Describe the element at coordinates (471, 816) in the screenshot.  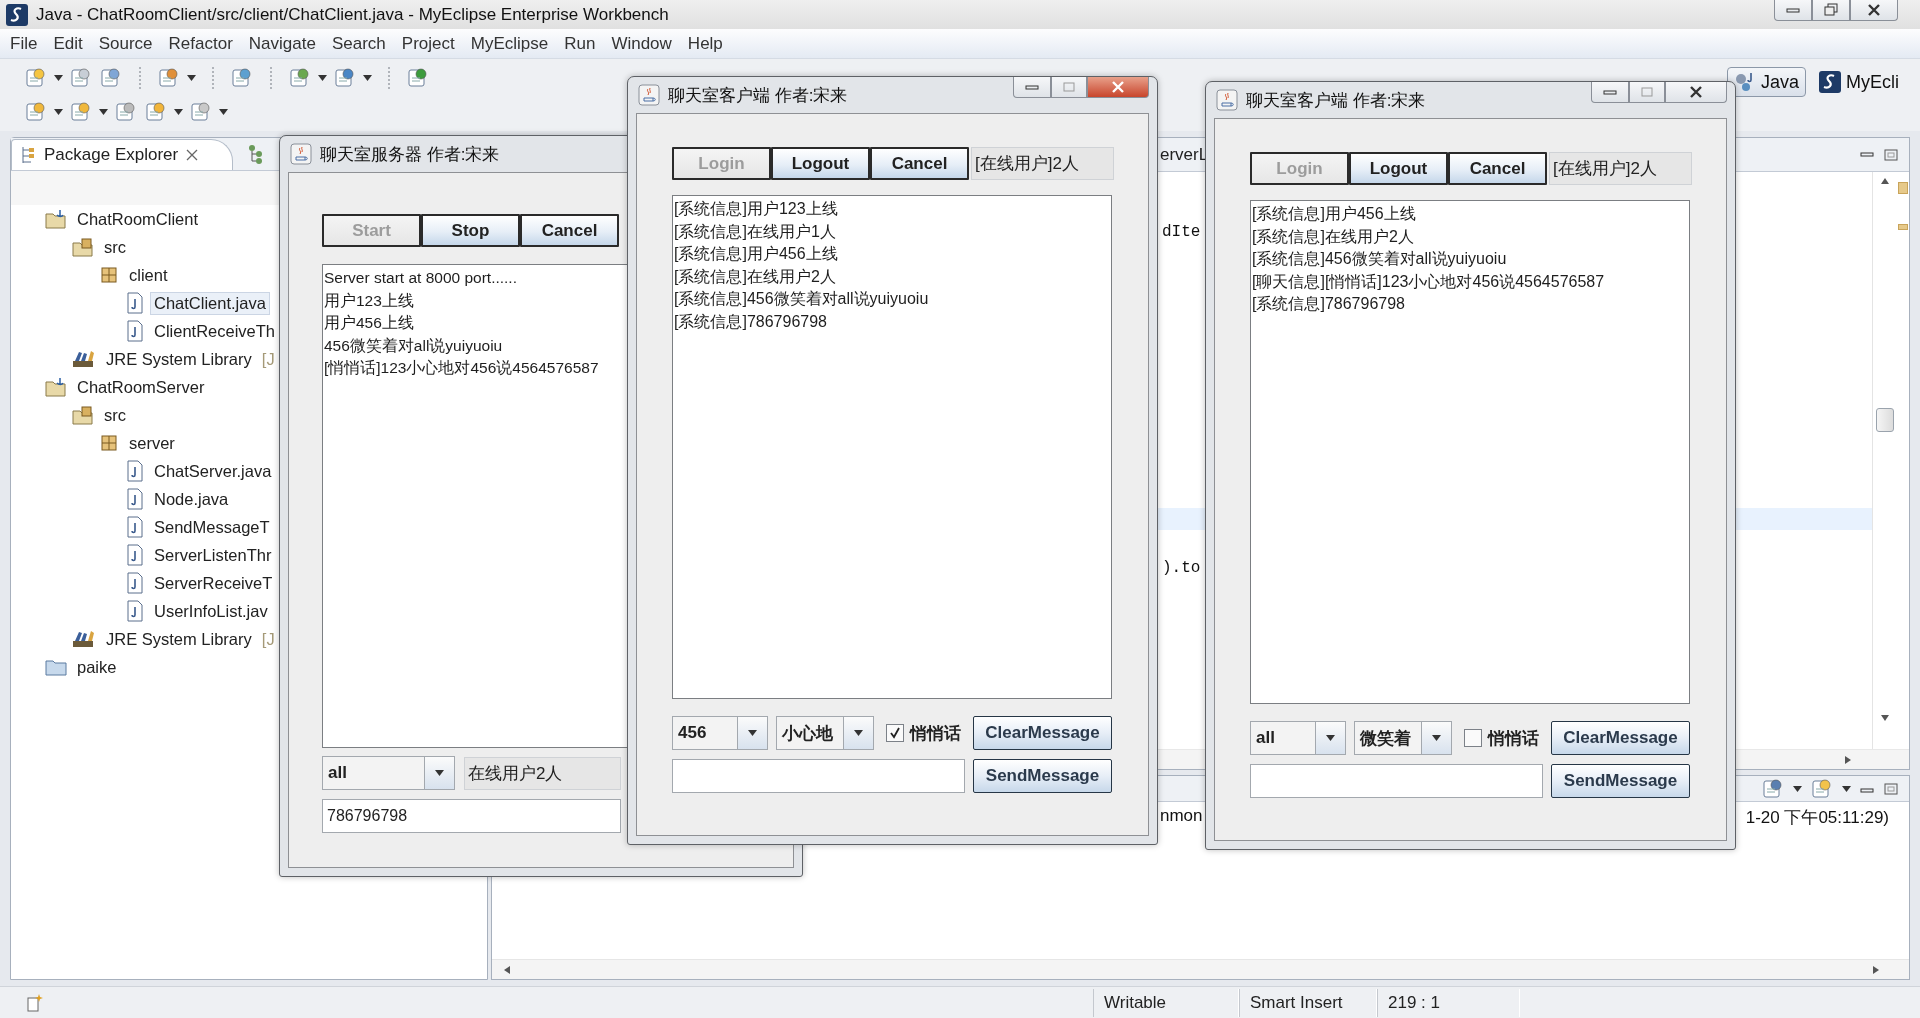
I see `message-field: 786796798` at that location.